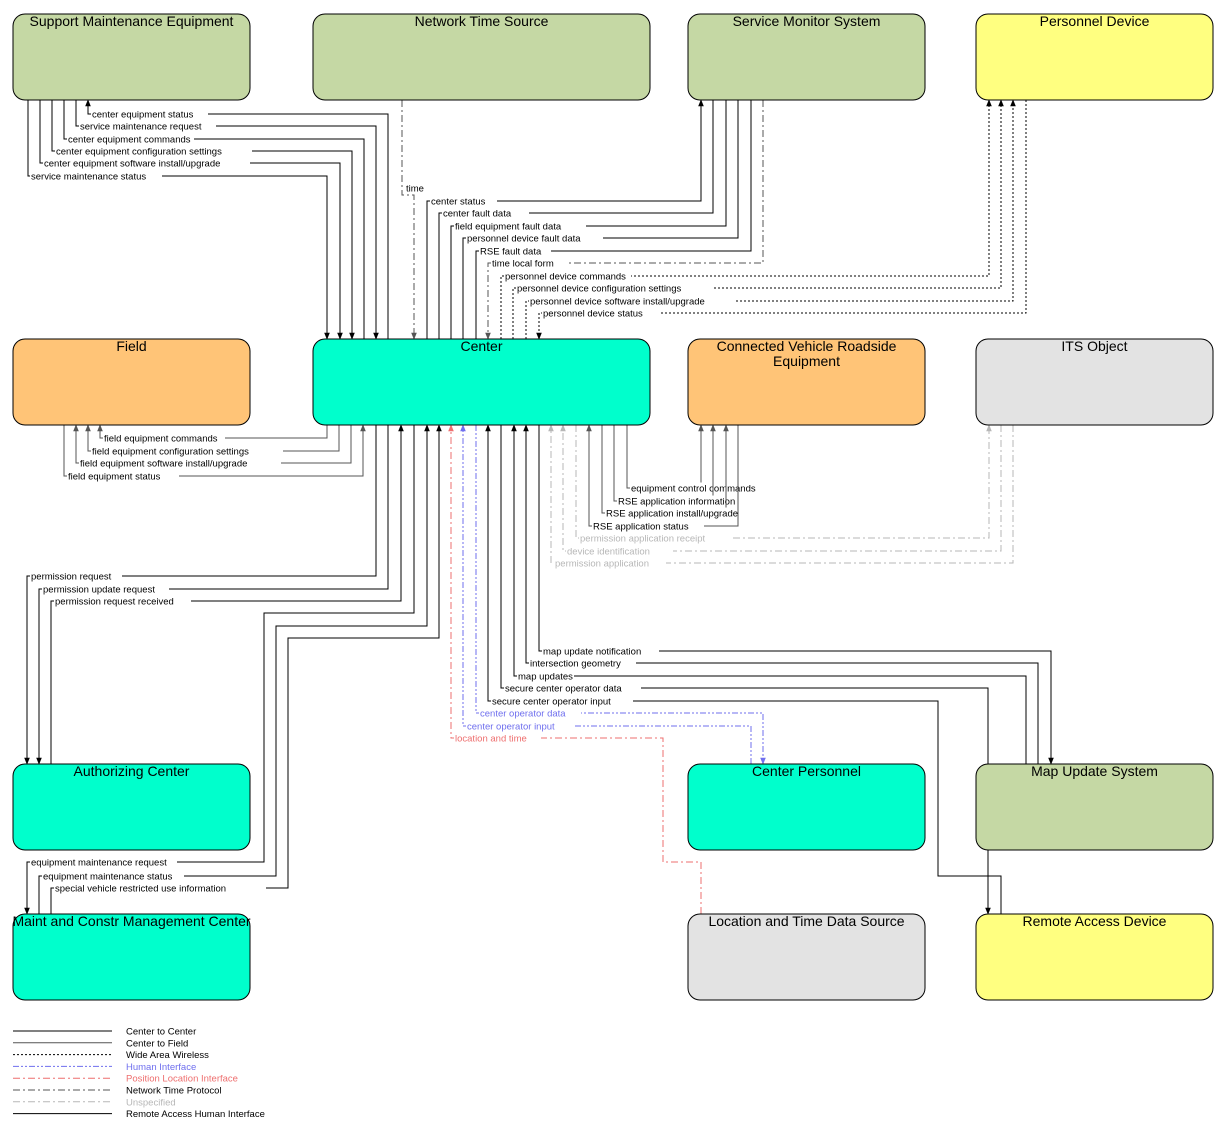  I want to click on node-title: ITS Object, so click(1094, 346).